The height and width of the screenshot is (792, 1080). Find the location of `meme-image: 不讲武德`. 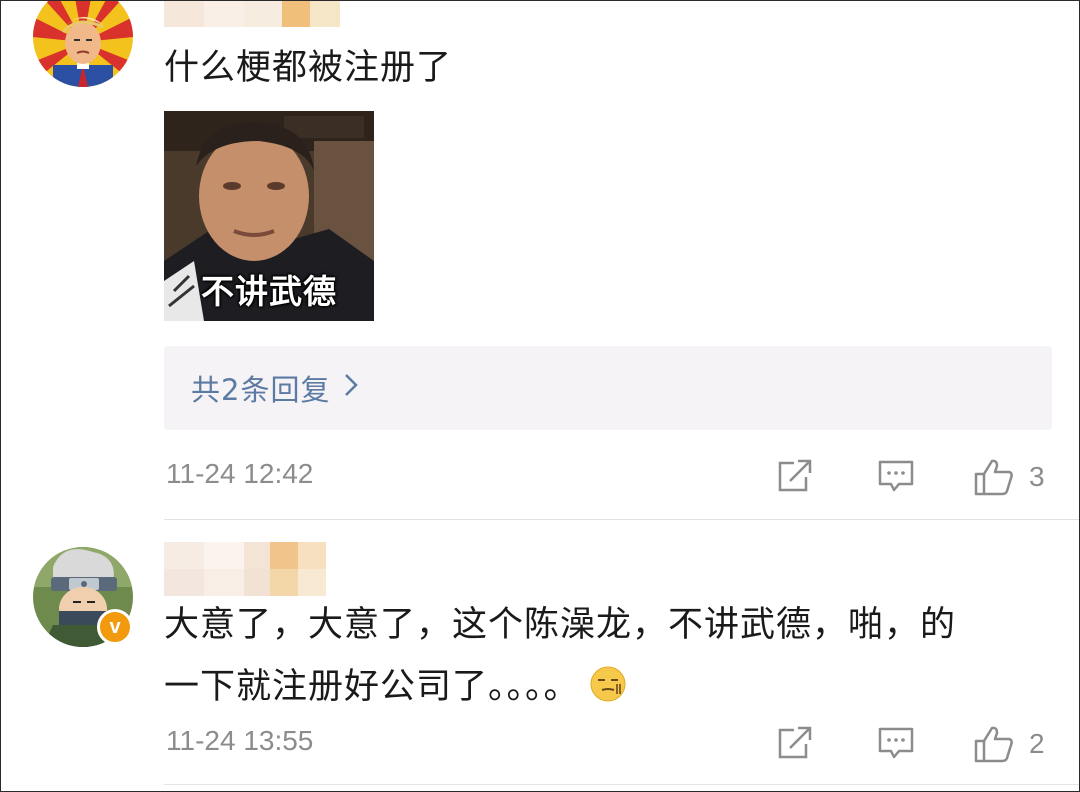

meme-image: 不讲武德 is located at coordinates (269, 216).